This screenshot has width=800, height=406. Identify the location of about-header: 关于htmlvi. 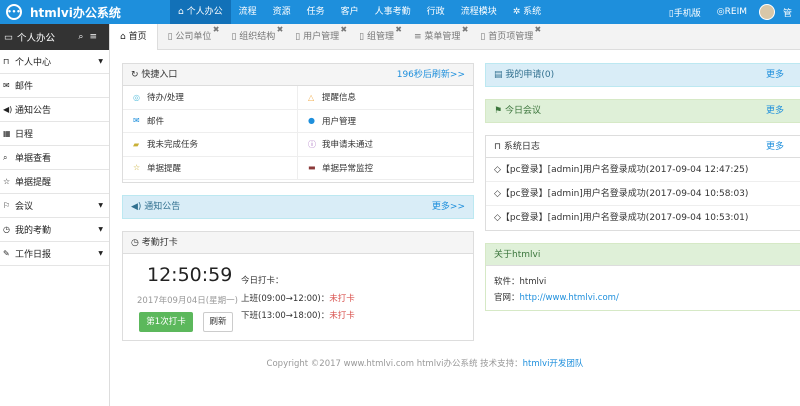
(643, 255).